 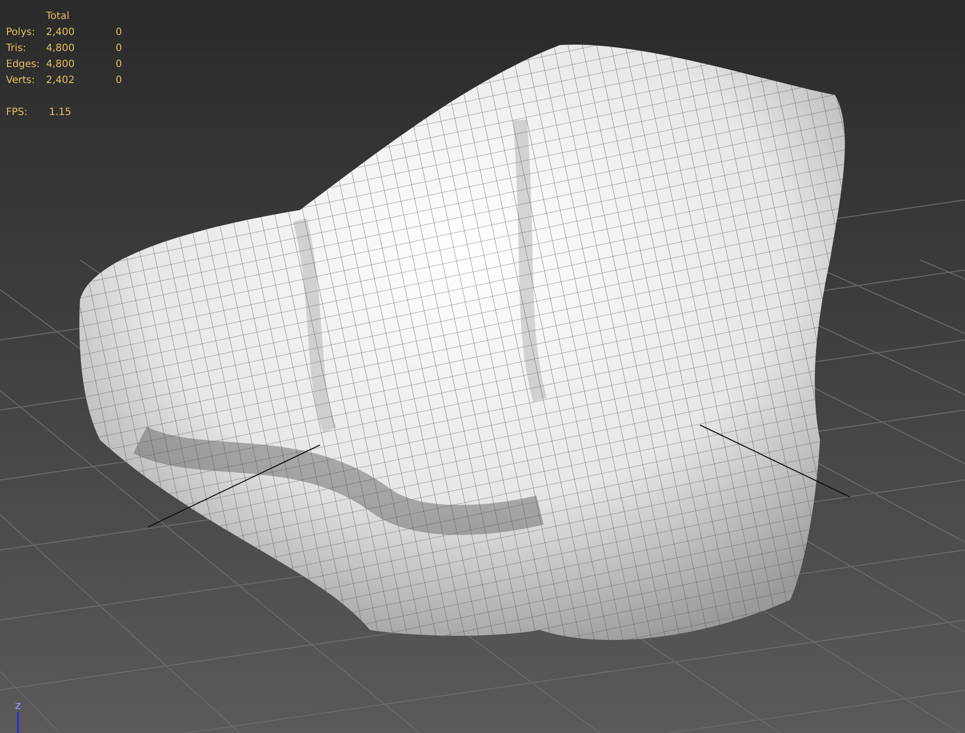 What do you see at coordinates (61, 80) in the screenshot?
I see `stat-total: 2,402` at bounding box center [61, 80].